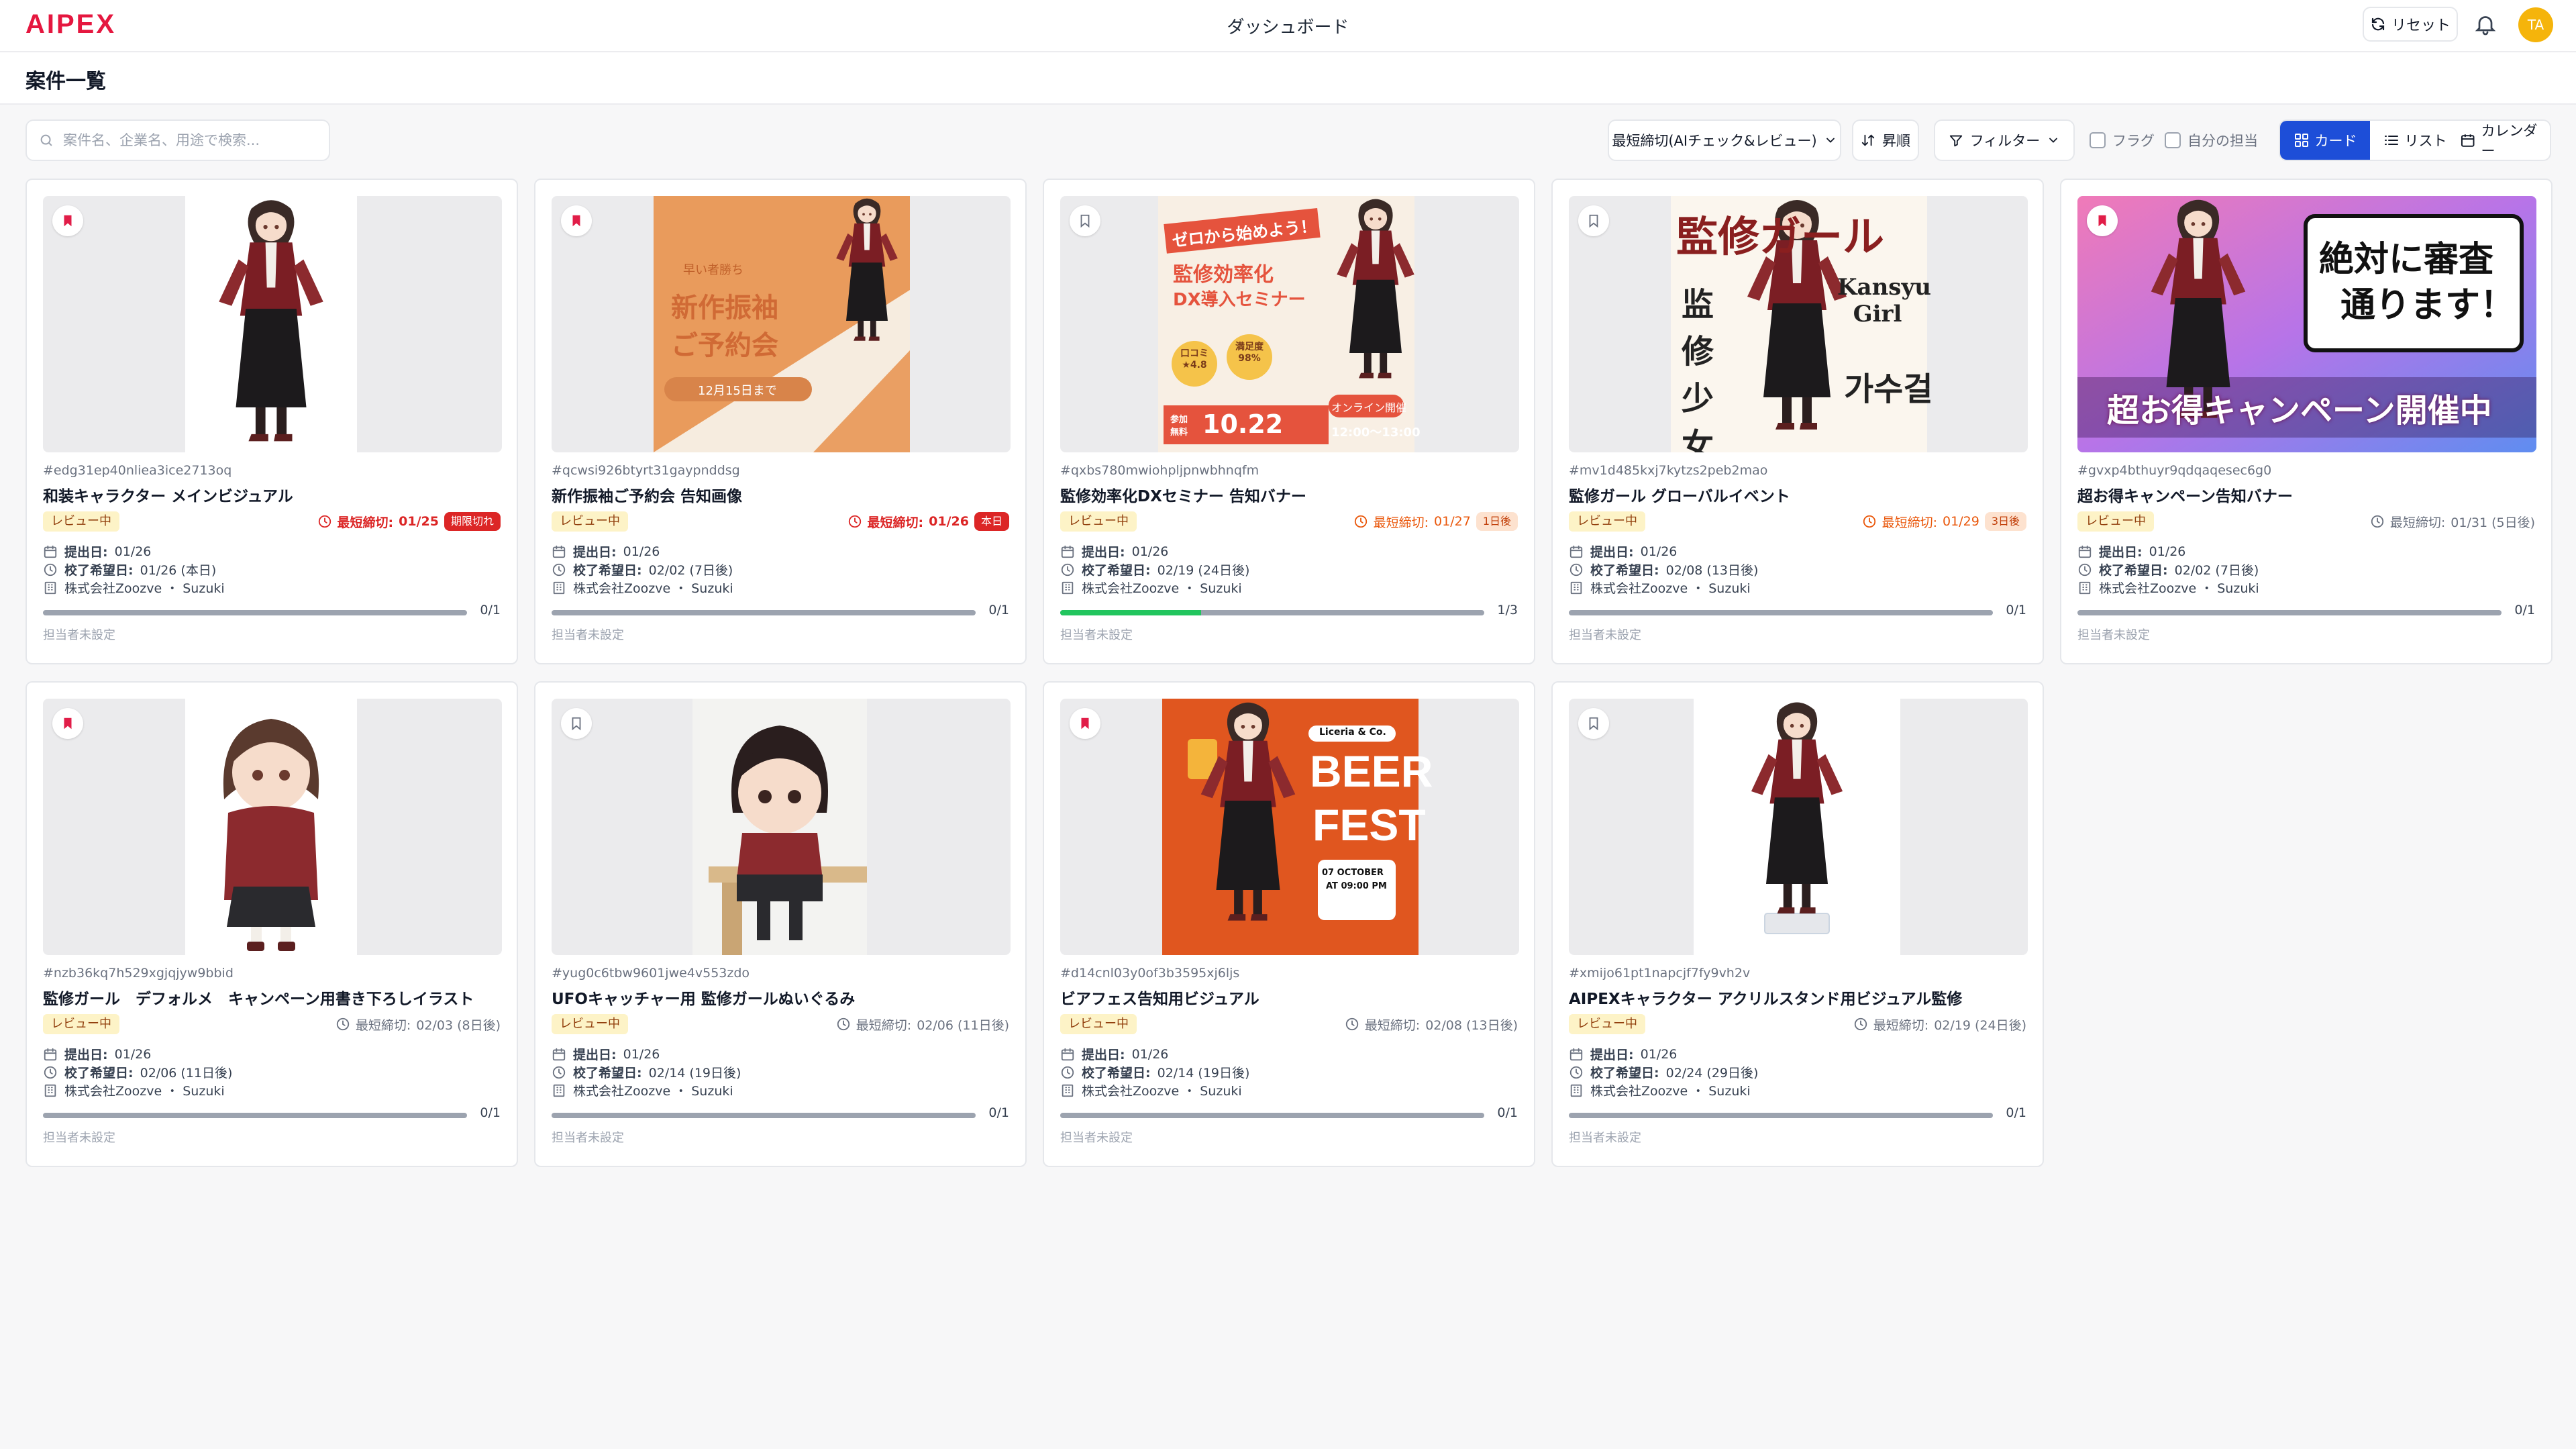  I want to click on flag-filter-checkbox: フラグ, so click(2122, 140).